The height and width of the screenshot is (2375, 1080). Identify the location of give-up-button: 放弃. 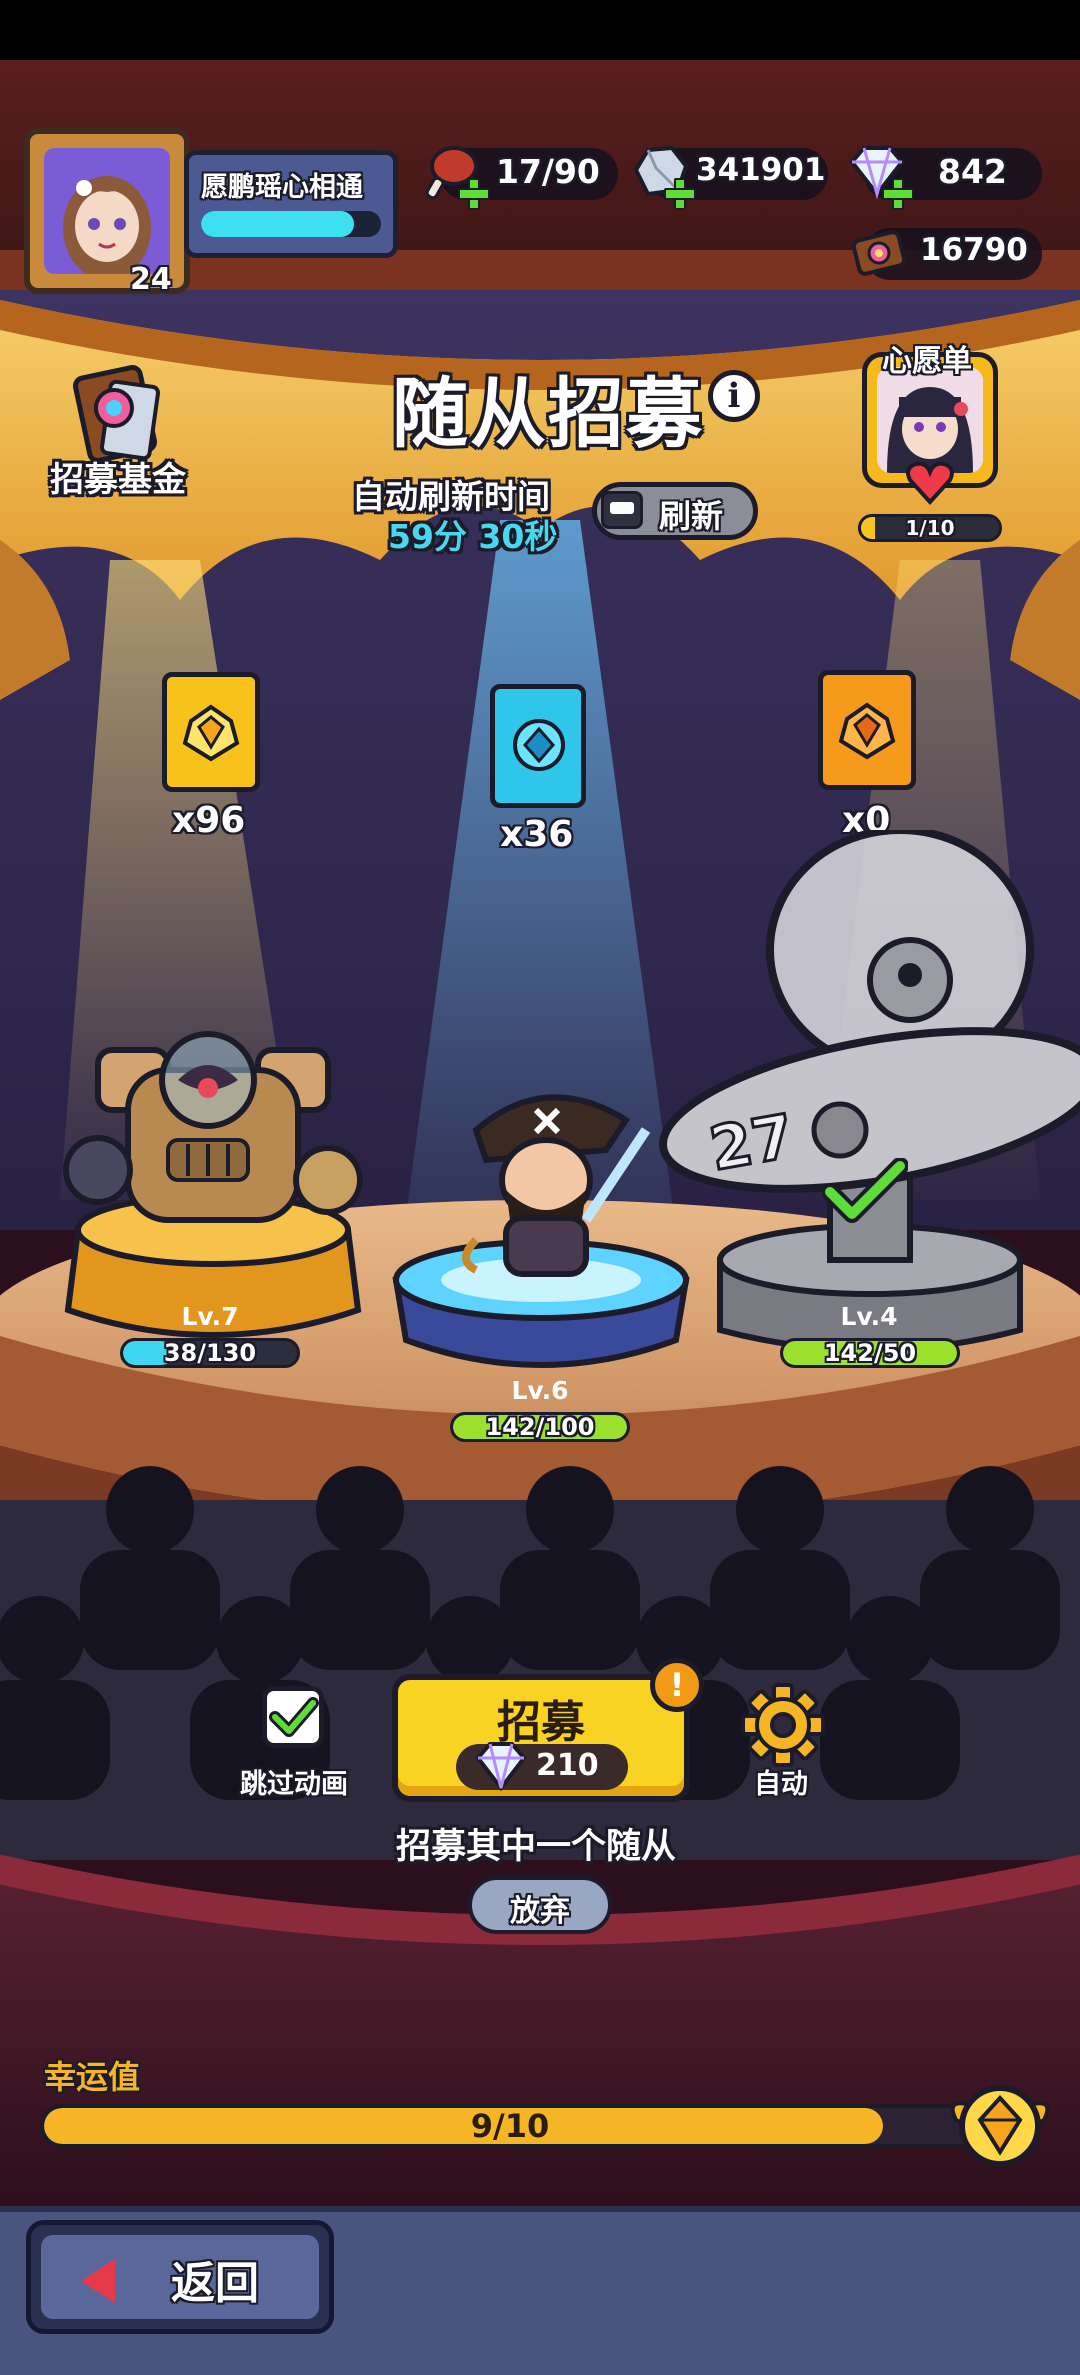
(540, 1905).